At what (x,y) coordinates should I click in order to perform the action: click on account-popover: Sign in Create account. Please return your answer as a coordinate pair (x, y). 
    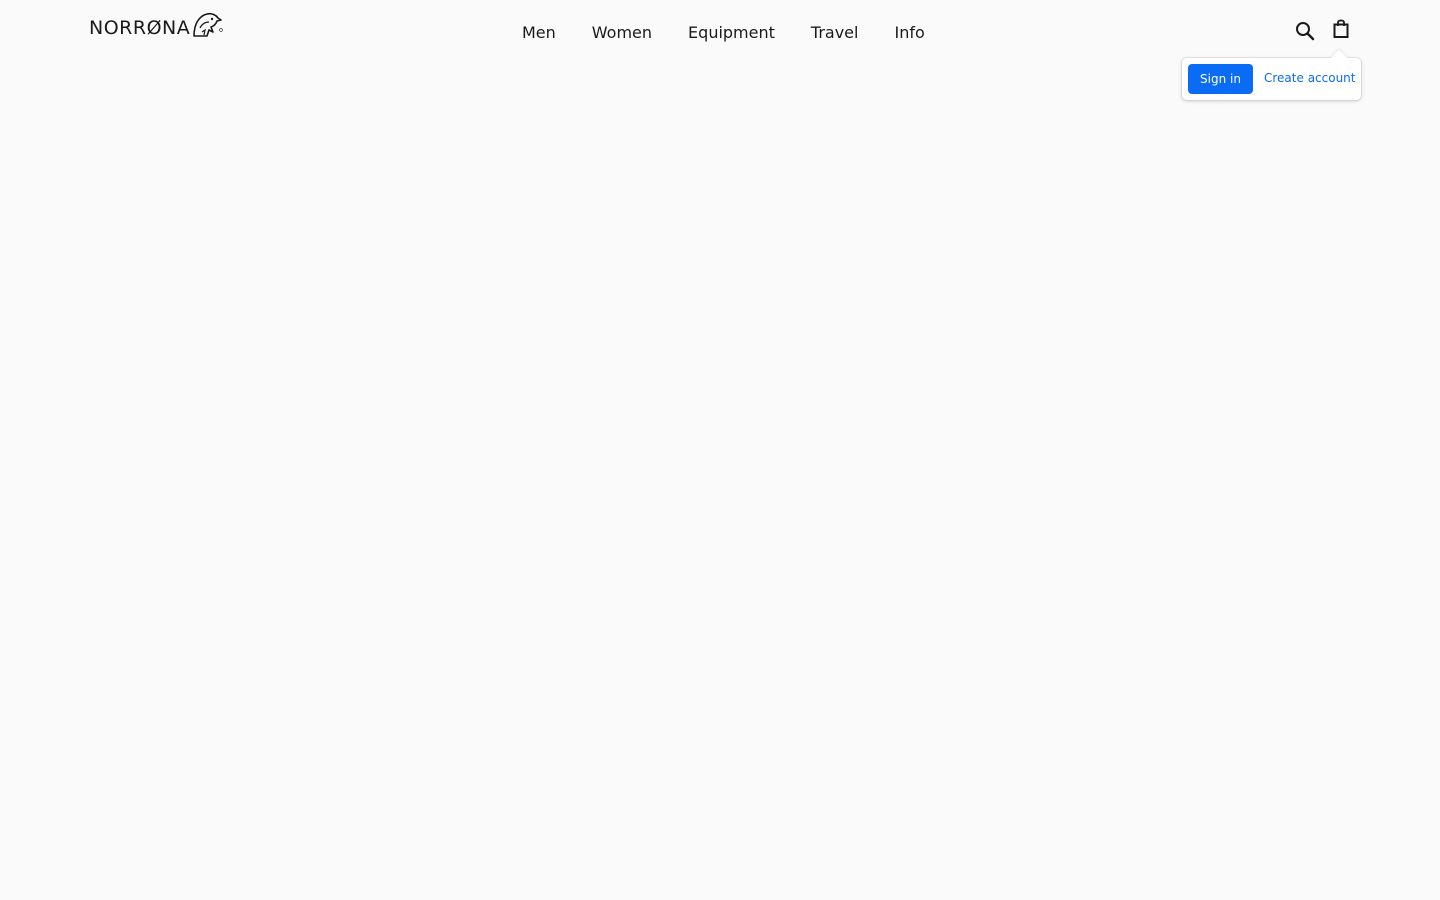
    Looking at the image, I should click on (1271, 74).